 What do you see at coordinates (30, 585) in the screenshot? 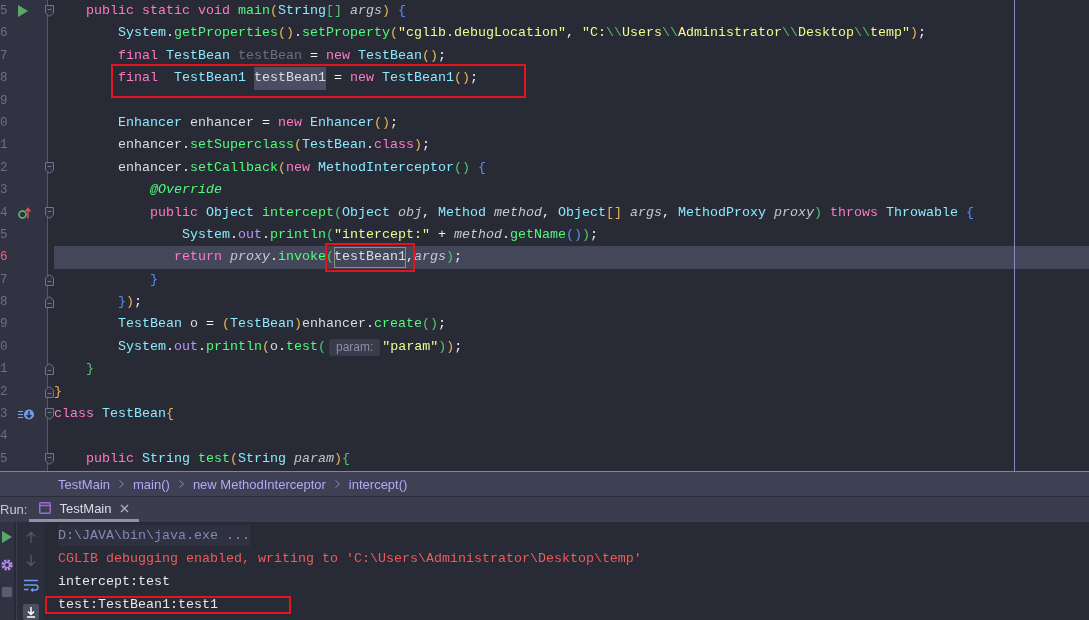
I see `soft-wrap-icon` at bounding box center [30, 585].